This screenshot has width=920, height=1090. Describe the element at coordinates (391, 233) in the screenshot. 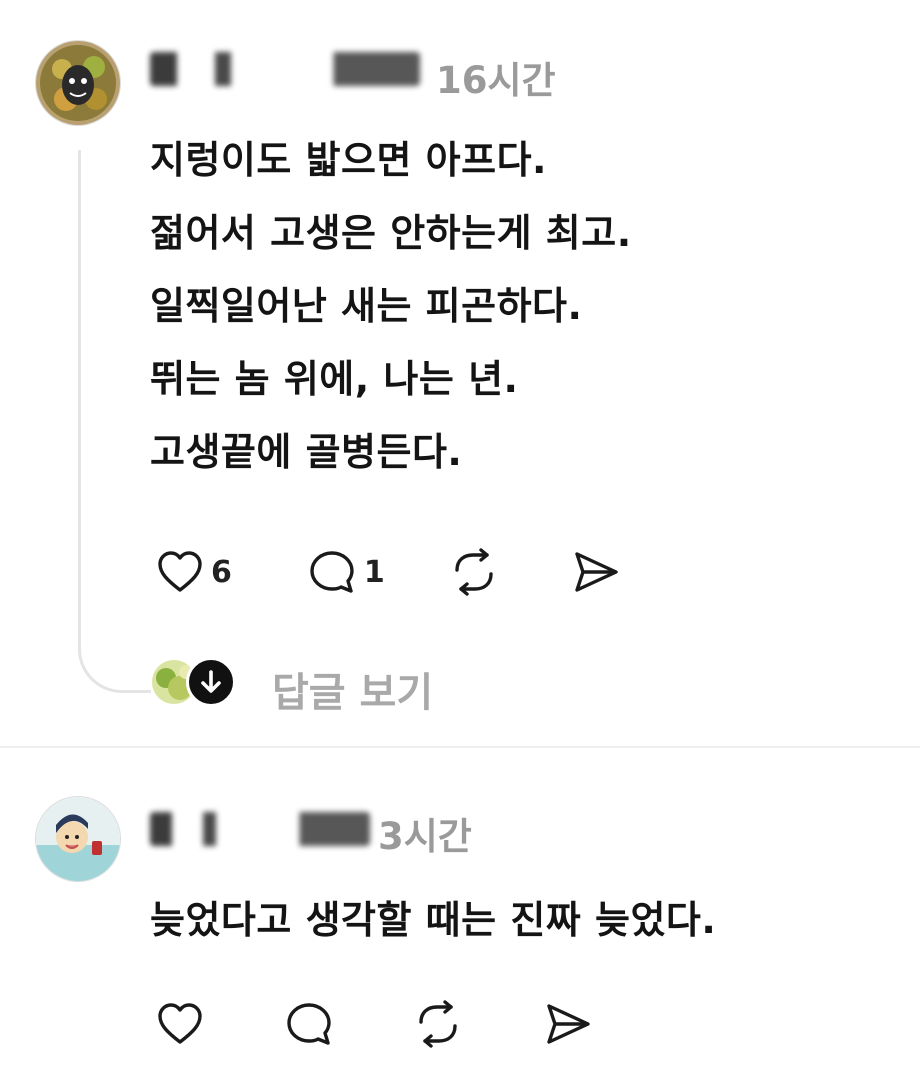

I see `comment-line: 젊어서 고생은 안하는게 최고.` at that location.